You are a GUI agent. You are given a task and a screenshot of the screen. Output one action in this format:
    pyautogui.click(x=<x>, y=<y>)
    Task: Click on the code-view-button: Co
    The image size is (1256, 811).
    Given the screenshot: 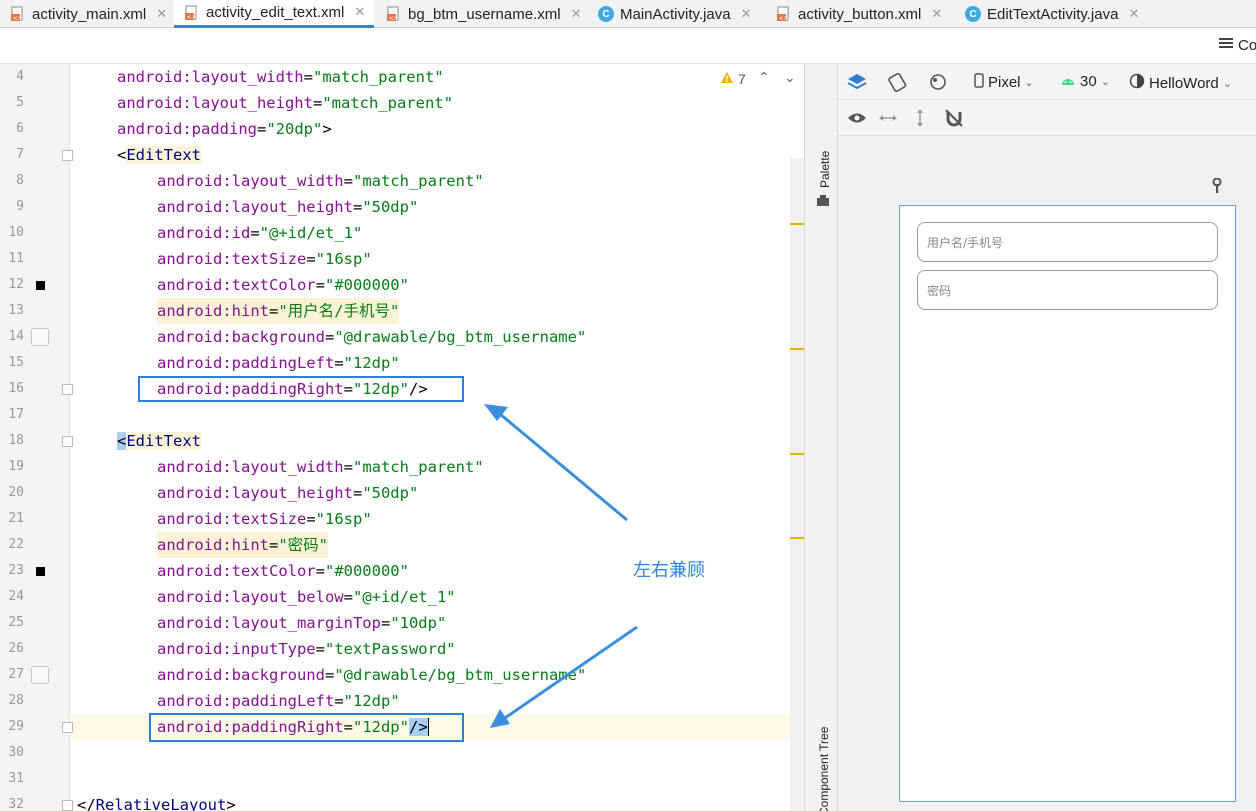 What is the action you would take?
    pyautogui.click(x=1237, y=45)
    